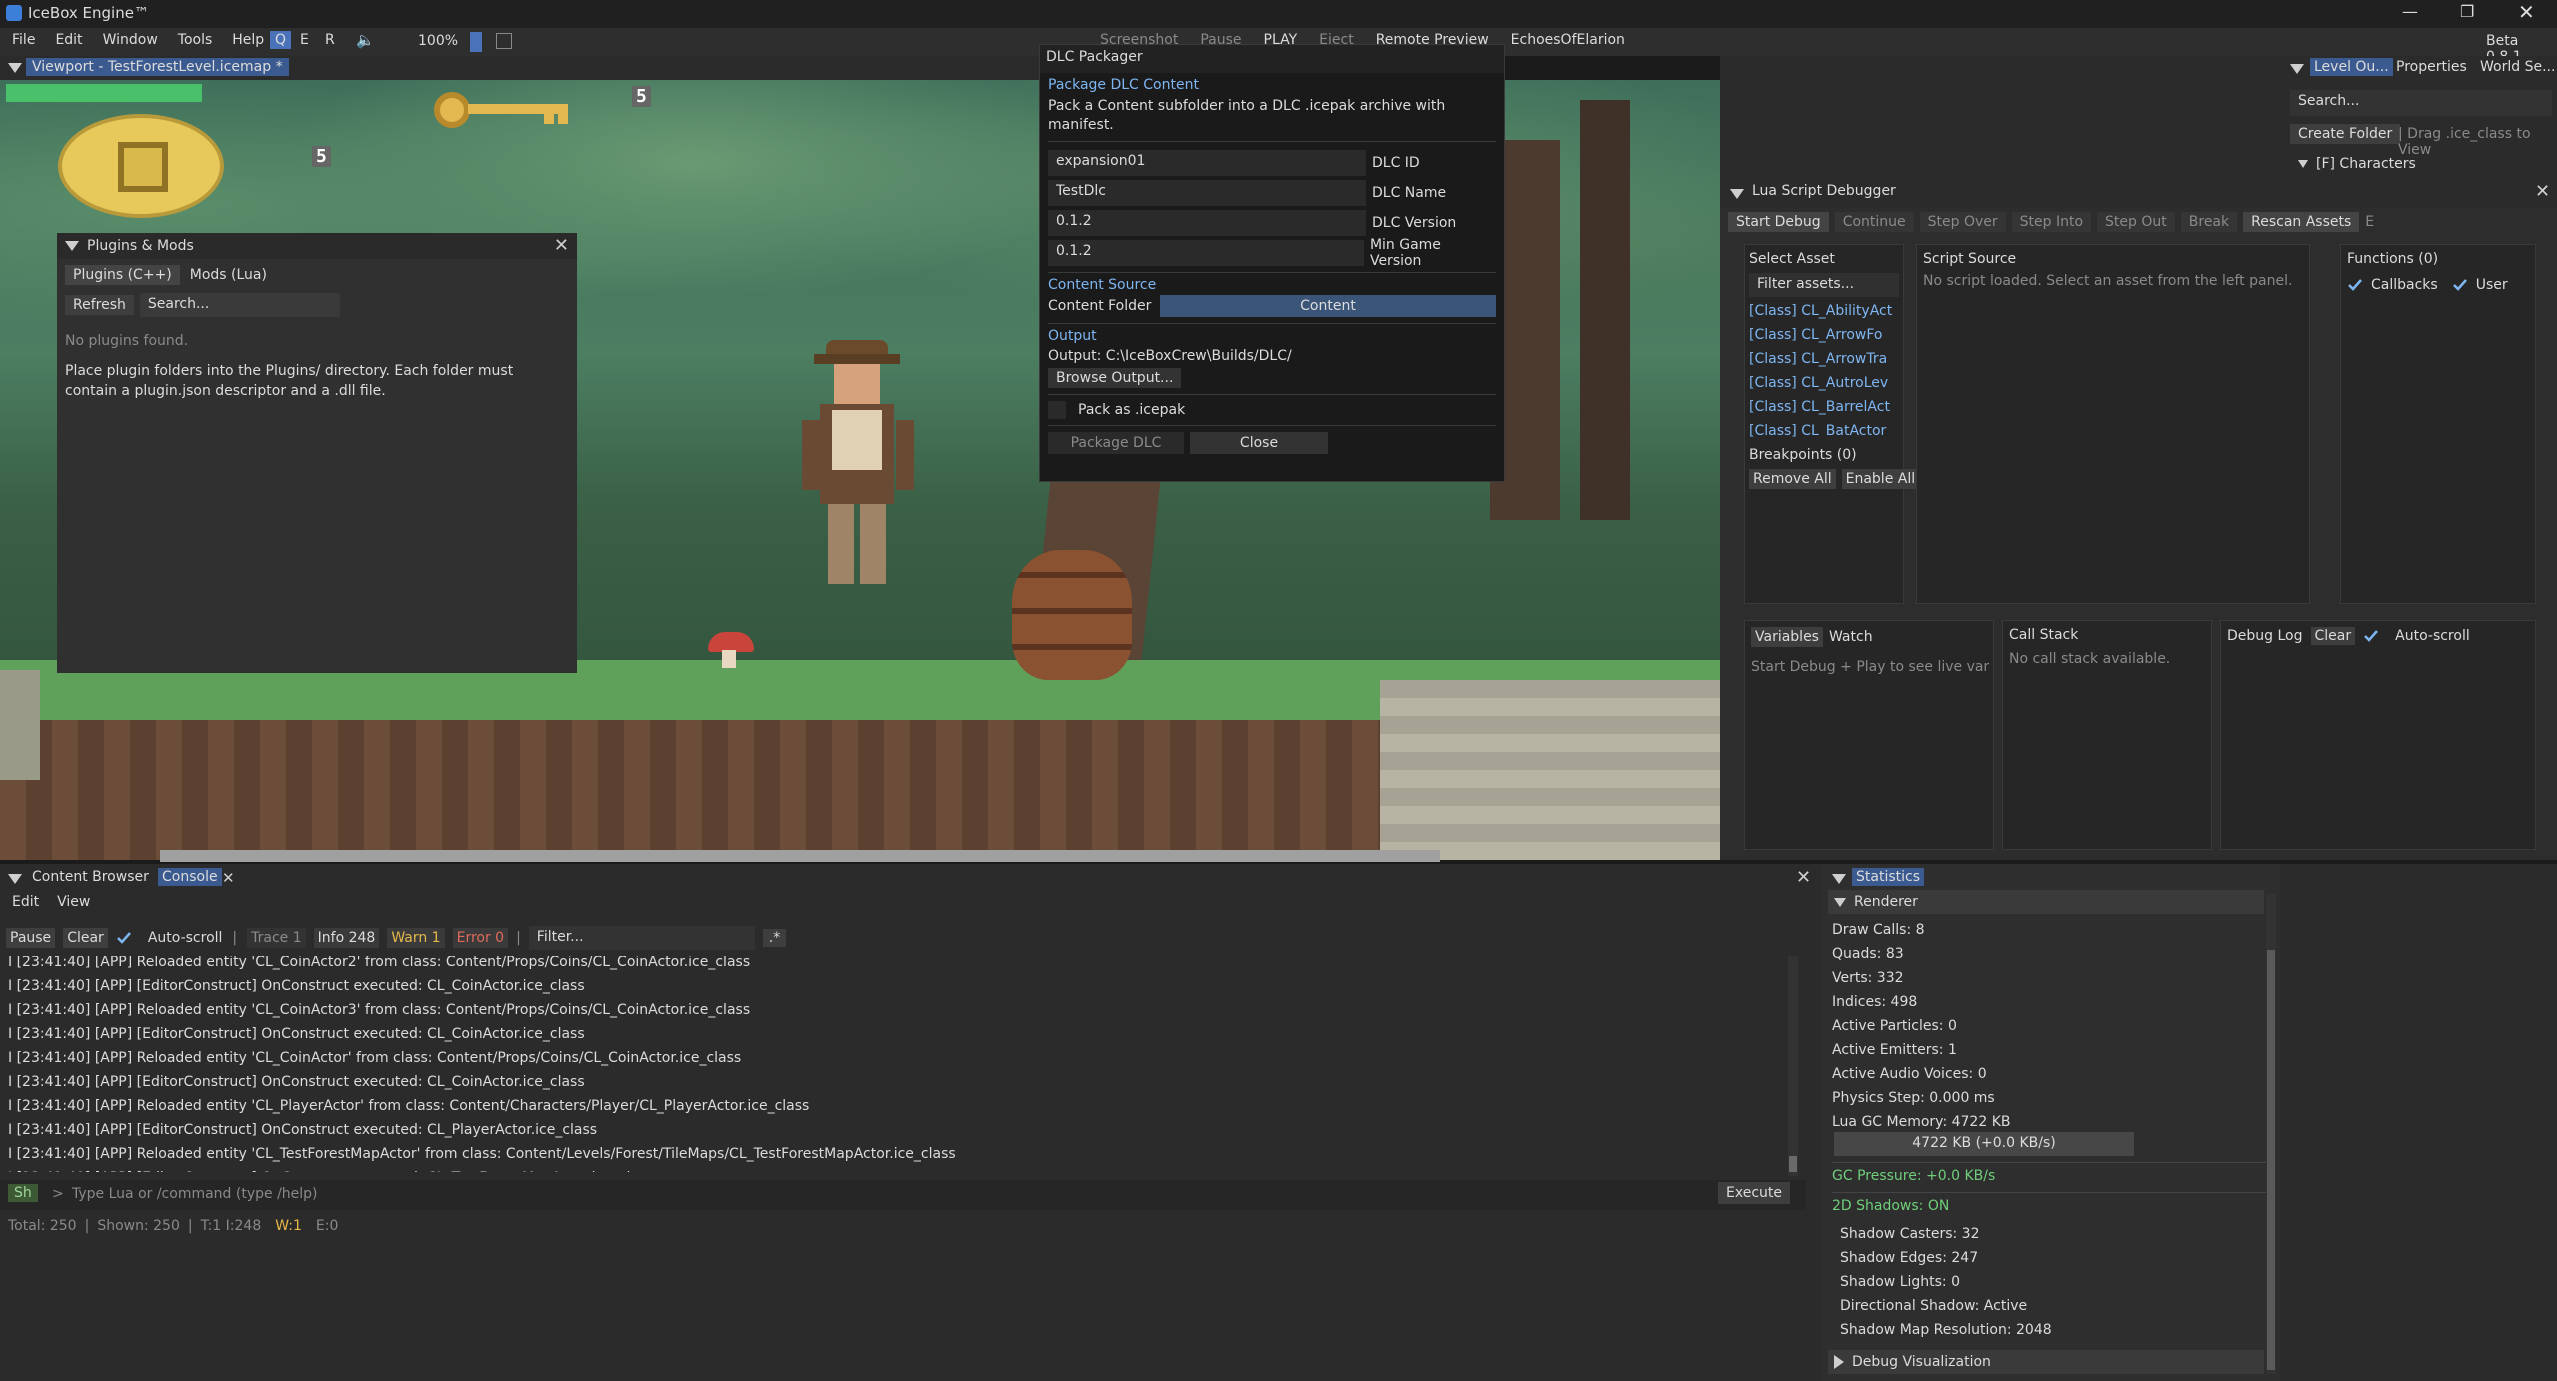  Describe the element at coordinates (1888, 877) in the screenshot. I see `tab-statistics: Statistics` at that location.